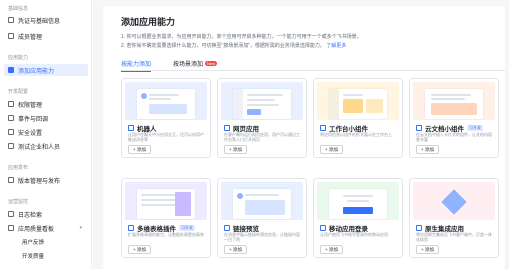 Image resolution: width=509 pixels, height=269 pixels. Describe the element at coordinates (11, 118) in the screenshot. I see `event-icon` at that location.